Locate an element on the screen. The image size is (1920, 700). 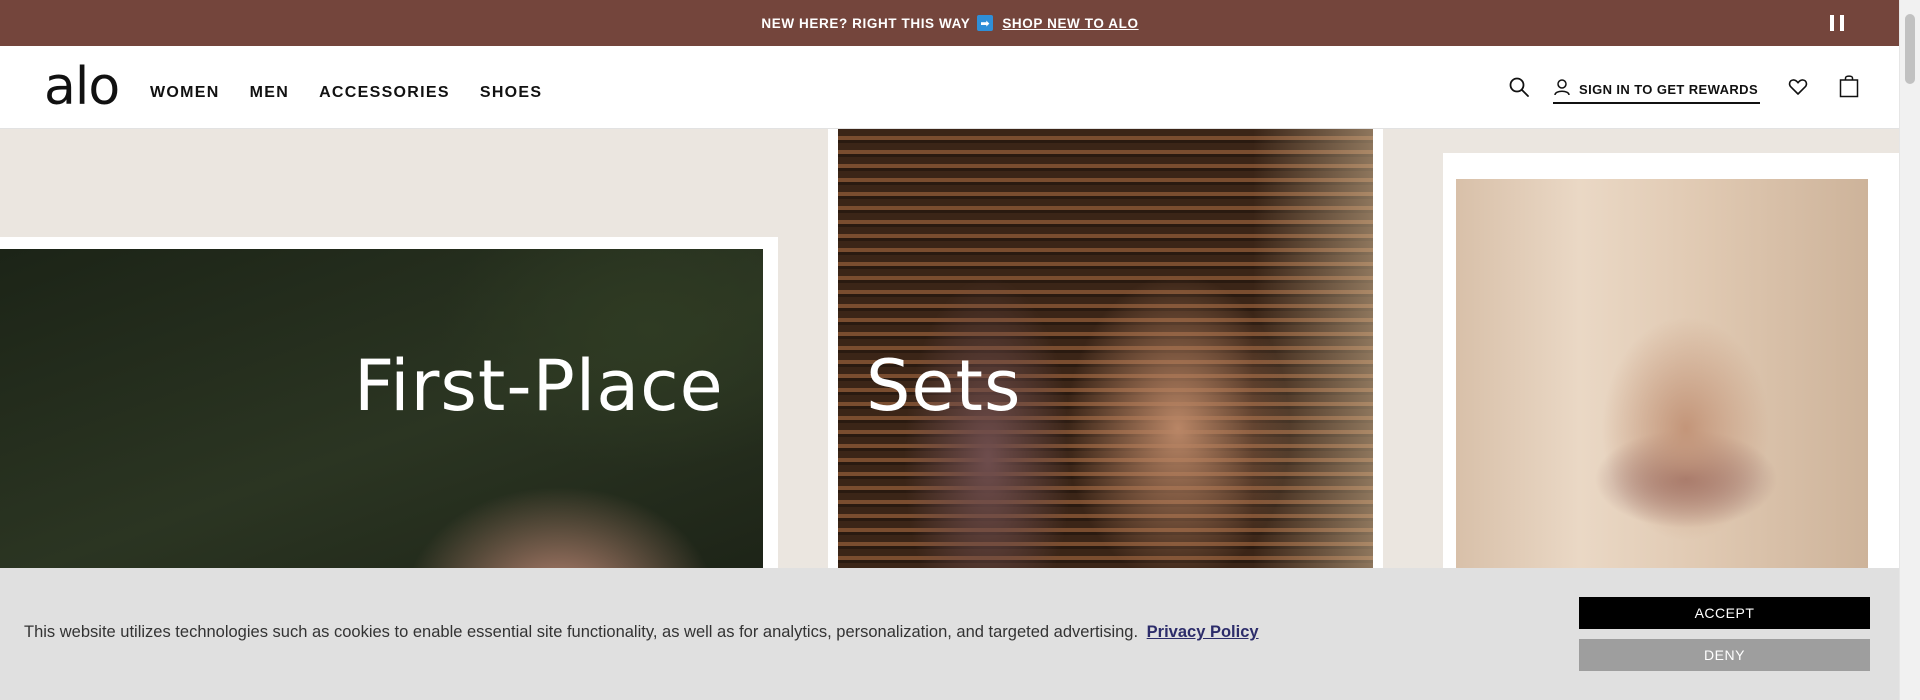
page-scrollbar is located at coordinates (1909, 350).